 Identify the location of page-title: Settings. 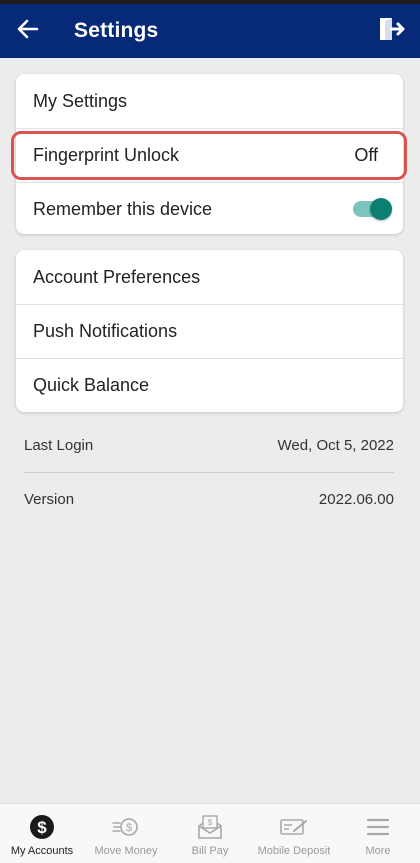
(116, 30).